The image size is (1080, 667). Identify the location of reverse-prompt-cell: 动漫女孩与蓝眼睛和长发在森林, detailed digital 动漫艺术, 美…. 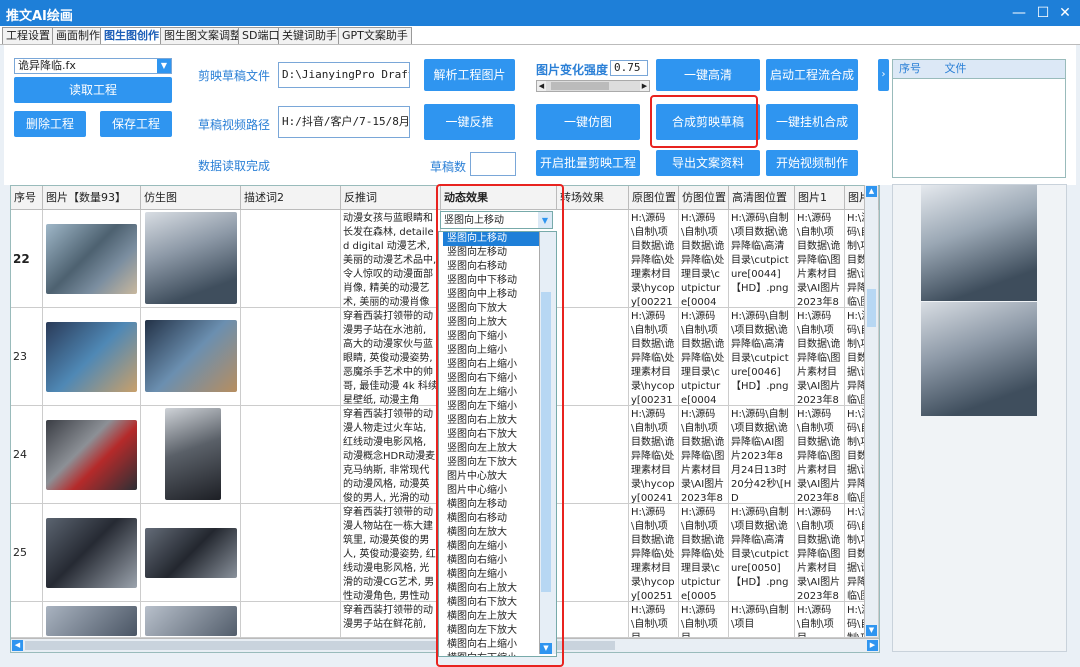
(391, 259).